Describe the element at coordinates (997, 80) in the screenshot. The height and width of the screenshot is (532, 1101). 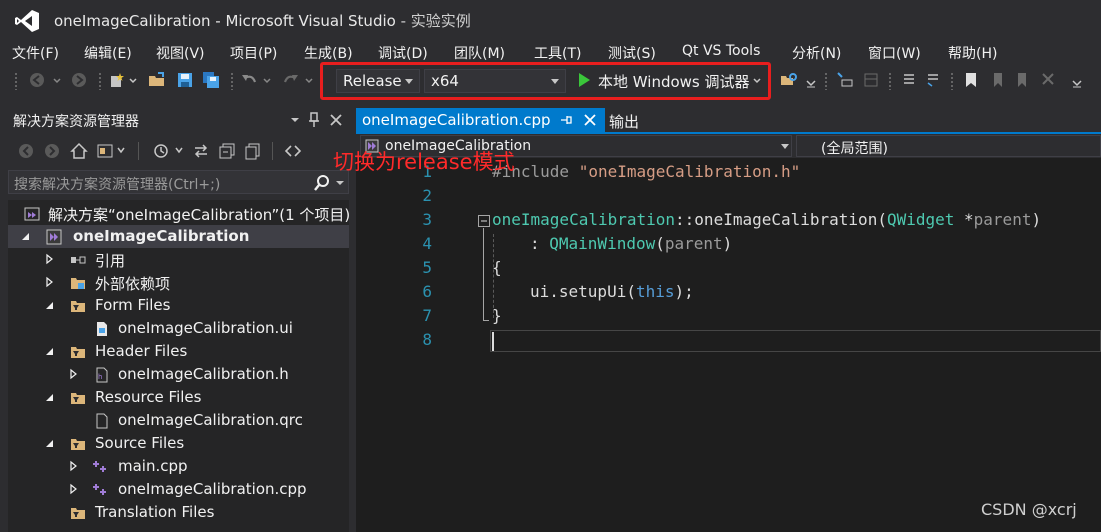
I see `previous-bookmark-icon` at that location.